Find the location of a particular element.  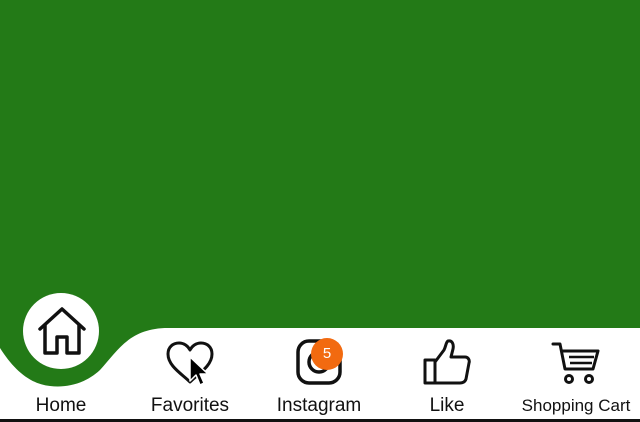

tab-instagram-label: Instagram is located at coordinates (319, 405).